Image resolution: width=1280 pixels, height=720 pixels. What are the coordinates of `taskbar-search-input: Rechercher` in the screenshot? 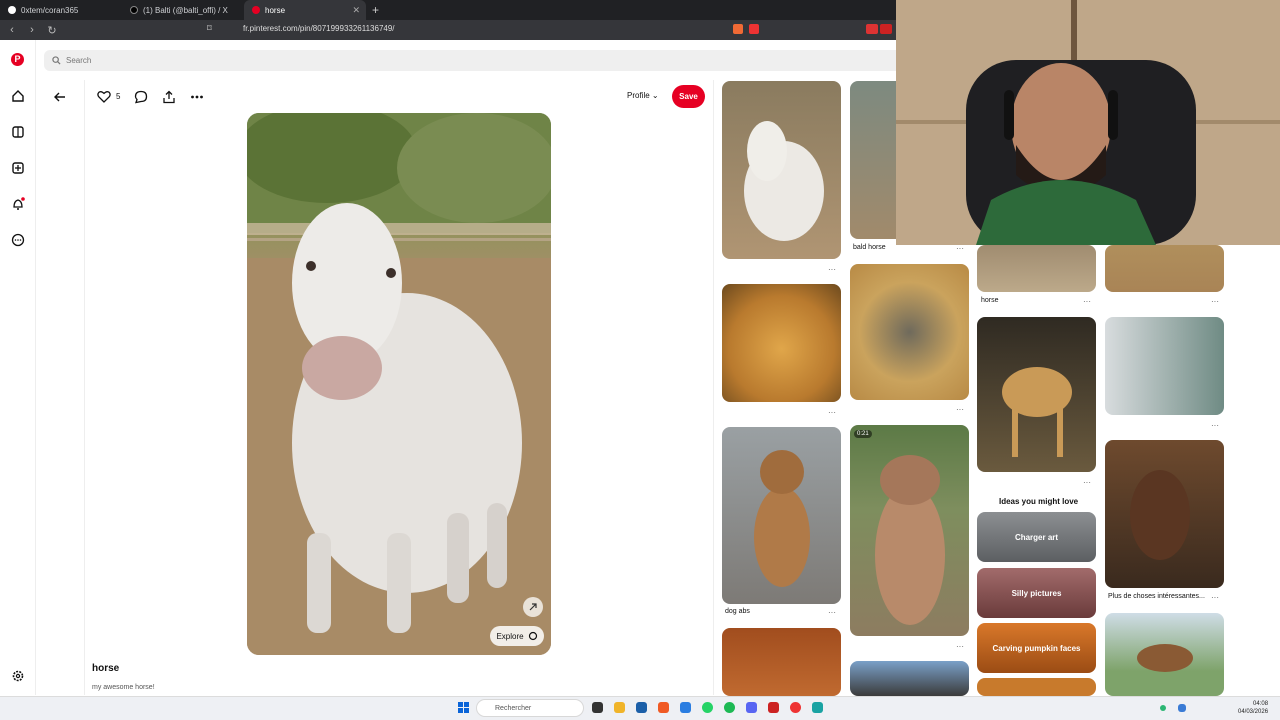 It's located at (530, 708).